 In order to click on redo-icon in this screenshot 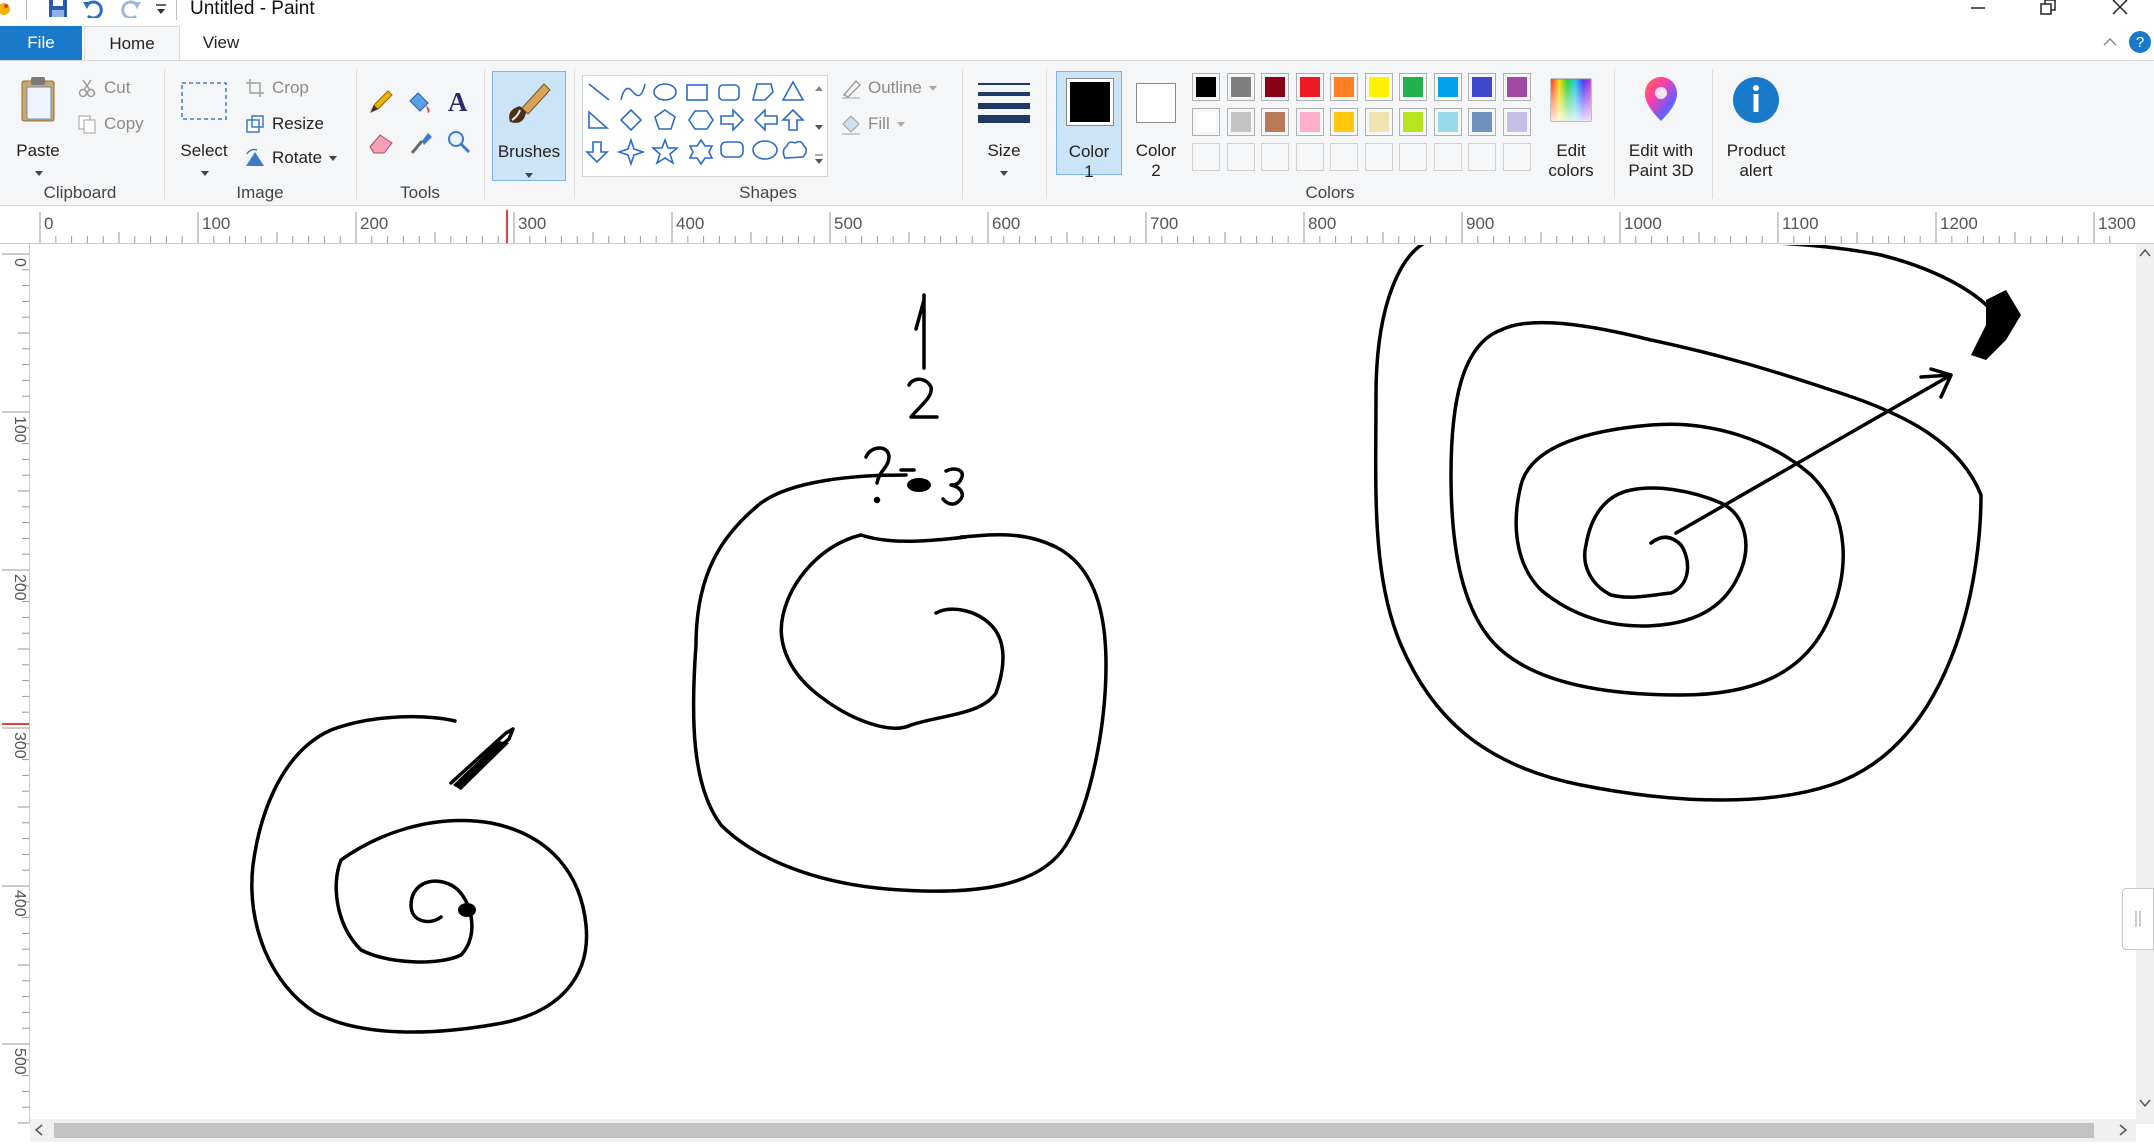, I will do `click(130, 11)`.